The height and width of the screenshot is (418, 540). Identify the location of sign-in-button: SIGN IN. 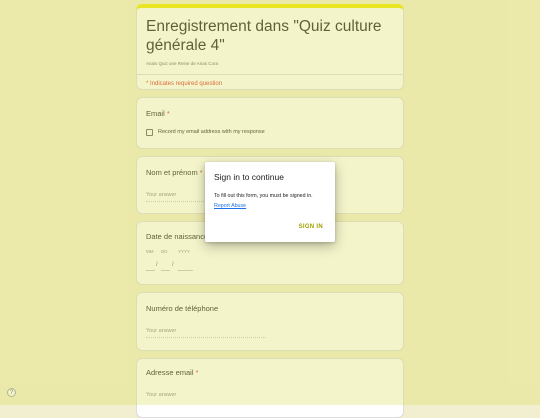
(311, 227).